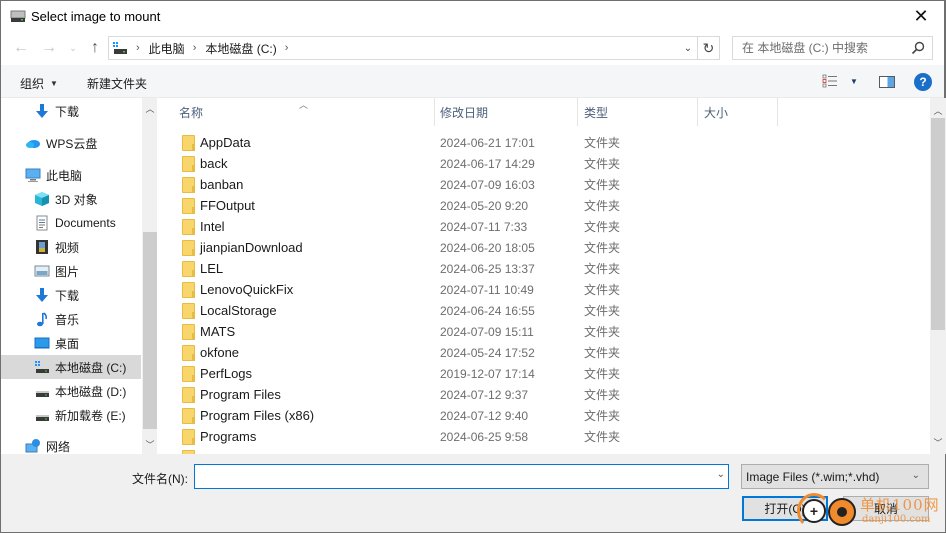 The width and height of the screenshot is (946, 533). What do you see at coordinates (918, 48) in the screenshot?
I see `search-icon` at bounding box center [918, 48].